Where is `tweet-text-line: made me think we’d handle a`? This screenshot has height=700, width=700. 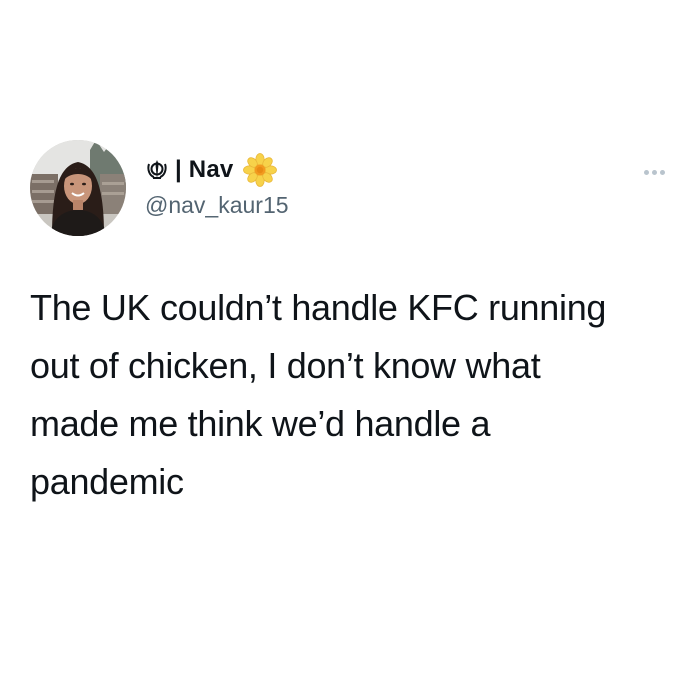 tweet-text-line: made me think we’d handle a is located at coordinates (260, 423).